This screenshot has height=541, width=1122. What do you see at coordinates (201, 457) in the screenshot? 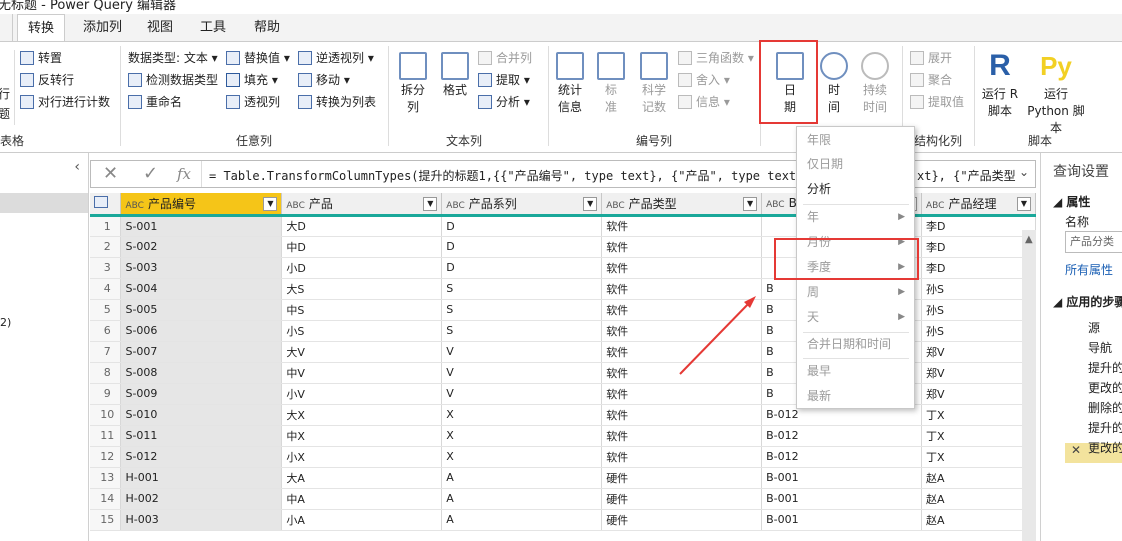
I see `table-cell: S-012` at bounding box center [201, 457].